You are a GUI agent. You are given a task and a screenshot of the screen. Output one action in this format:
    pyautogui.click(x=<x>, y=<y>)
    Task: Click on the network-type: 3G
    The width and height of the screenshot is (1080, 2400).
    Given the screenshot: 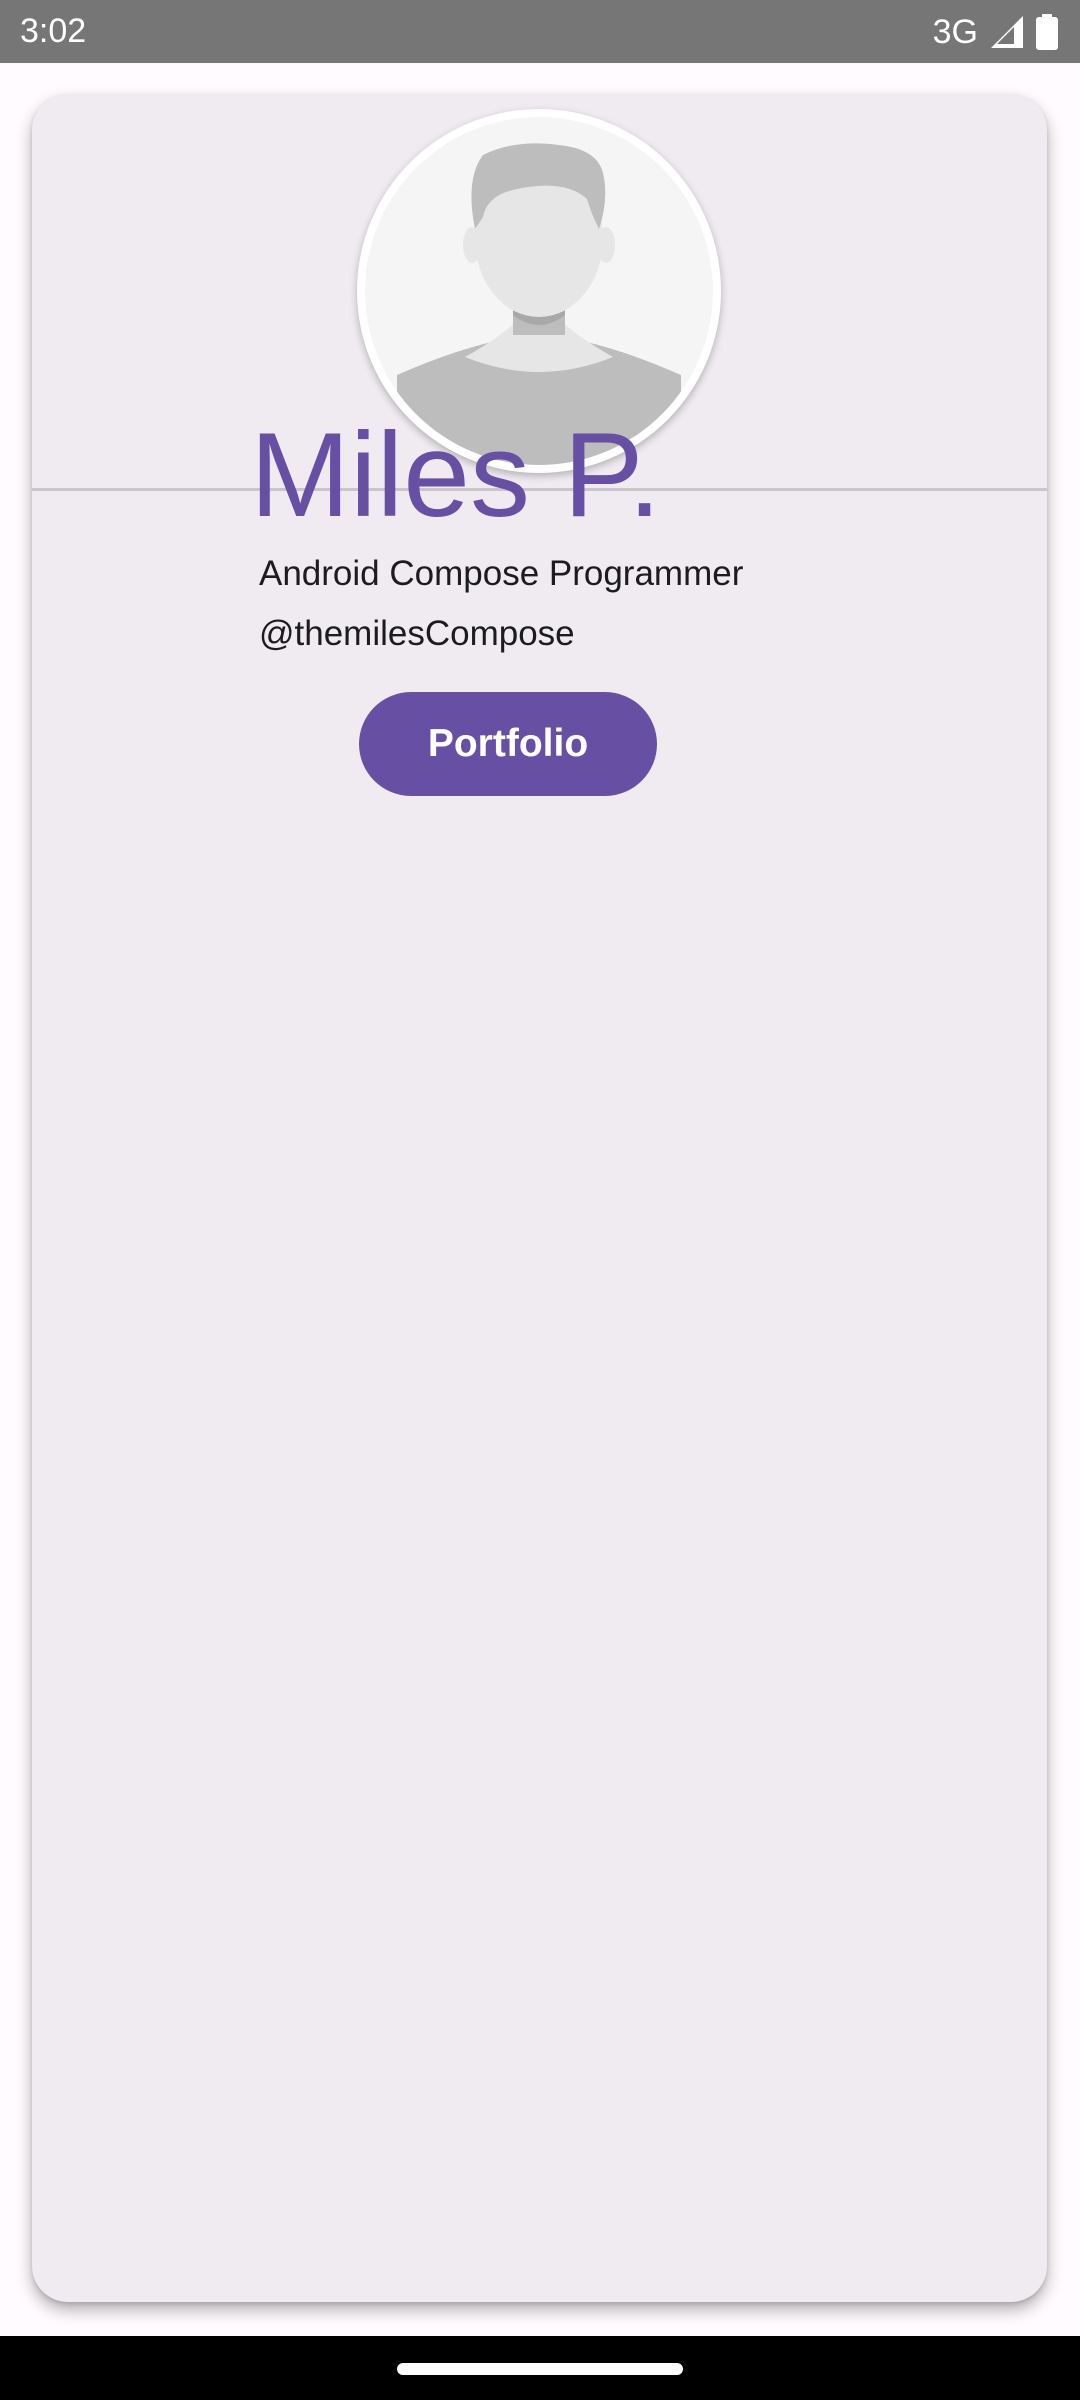 What is the action you would take?
    pyautogui.click(x=955, y=32)
    